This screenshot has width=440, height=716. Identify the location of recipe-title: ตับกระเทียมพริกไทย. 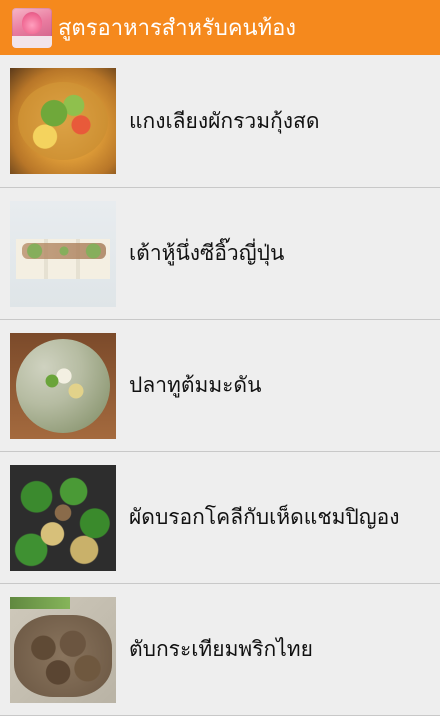
(221, 649).